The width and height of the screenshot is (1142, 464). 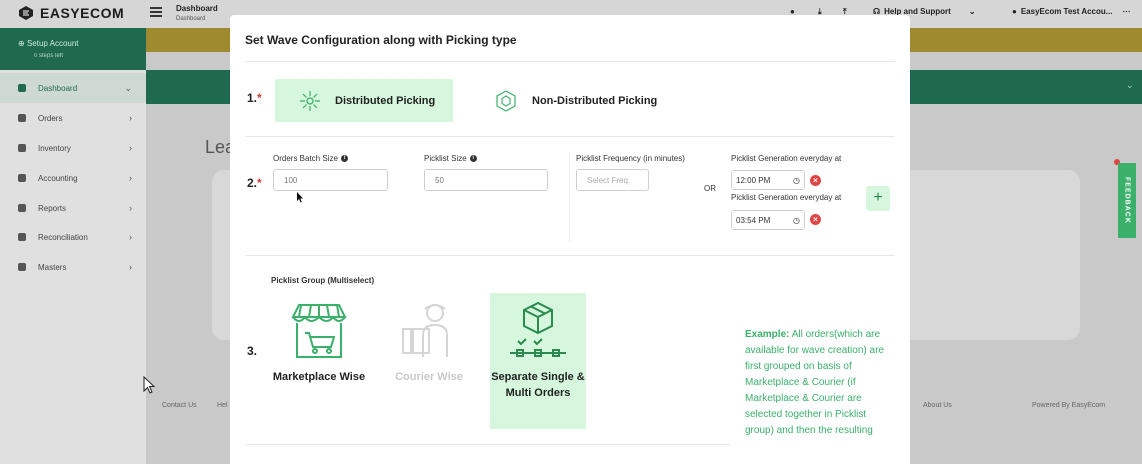 I want to click on sidebar-item-label: Inventory, so click(x=54, y=148).